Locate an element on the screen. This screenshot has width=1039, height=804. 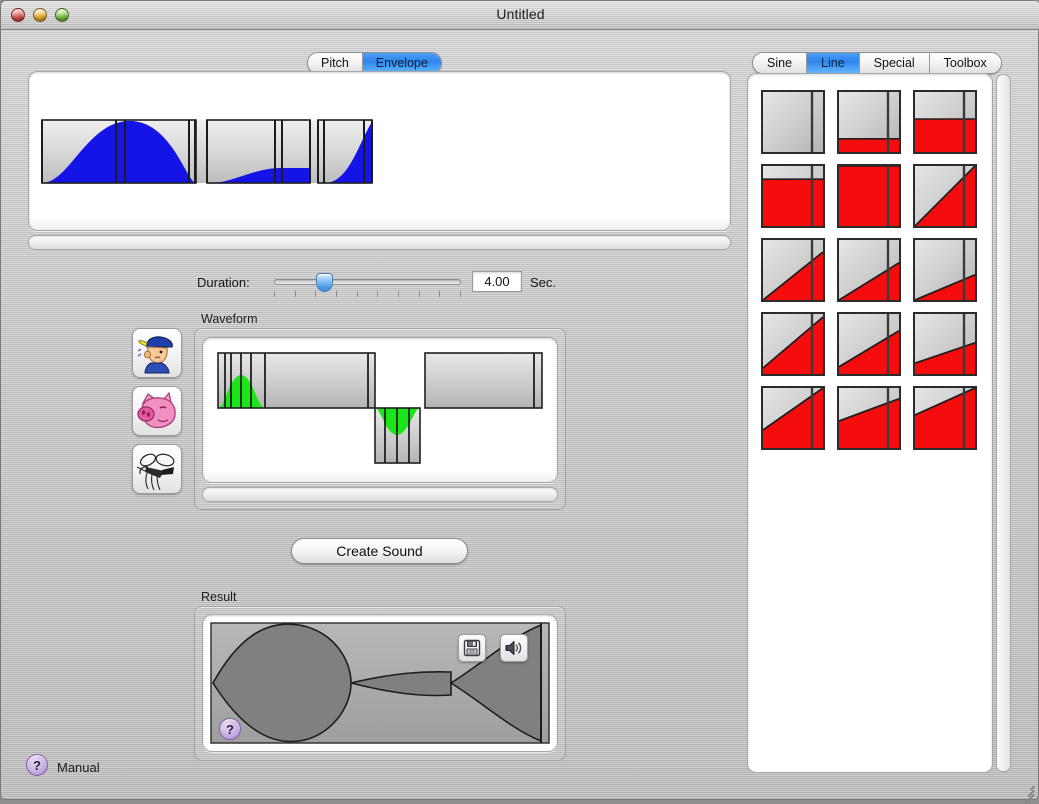
resize-grip is located at coordinates (1027, 792).